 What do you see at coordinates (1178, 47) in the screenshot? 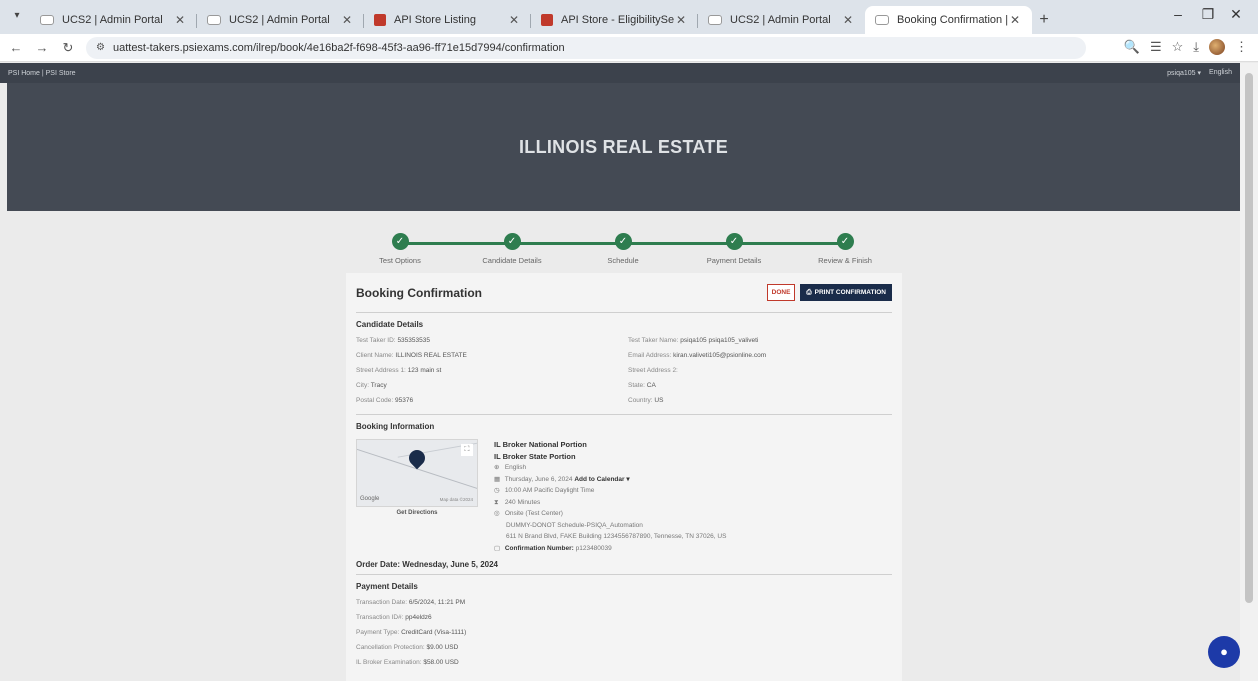
I see `bookmark-star-icon: ☆` at bounding box center [1178, 47].